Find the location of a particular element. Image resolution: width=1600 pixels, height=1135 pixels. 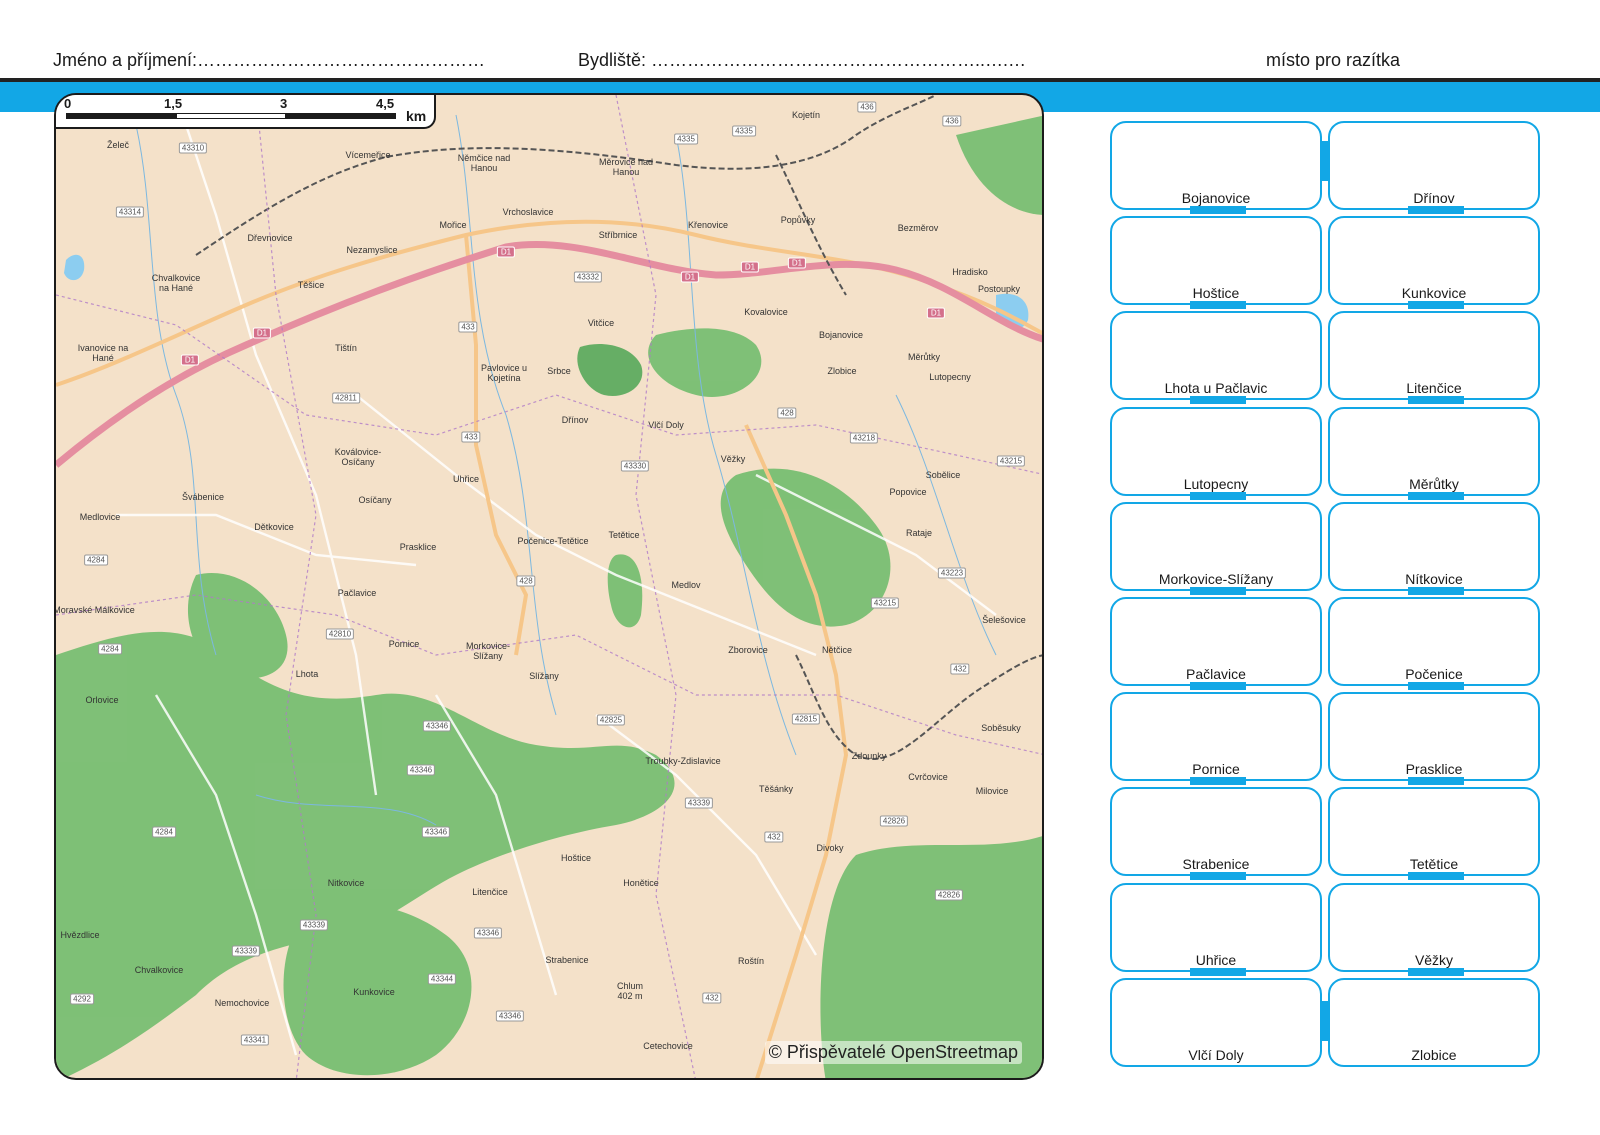

place-label: Chvalkovice is located at coordinates (159, 970).